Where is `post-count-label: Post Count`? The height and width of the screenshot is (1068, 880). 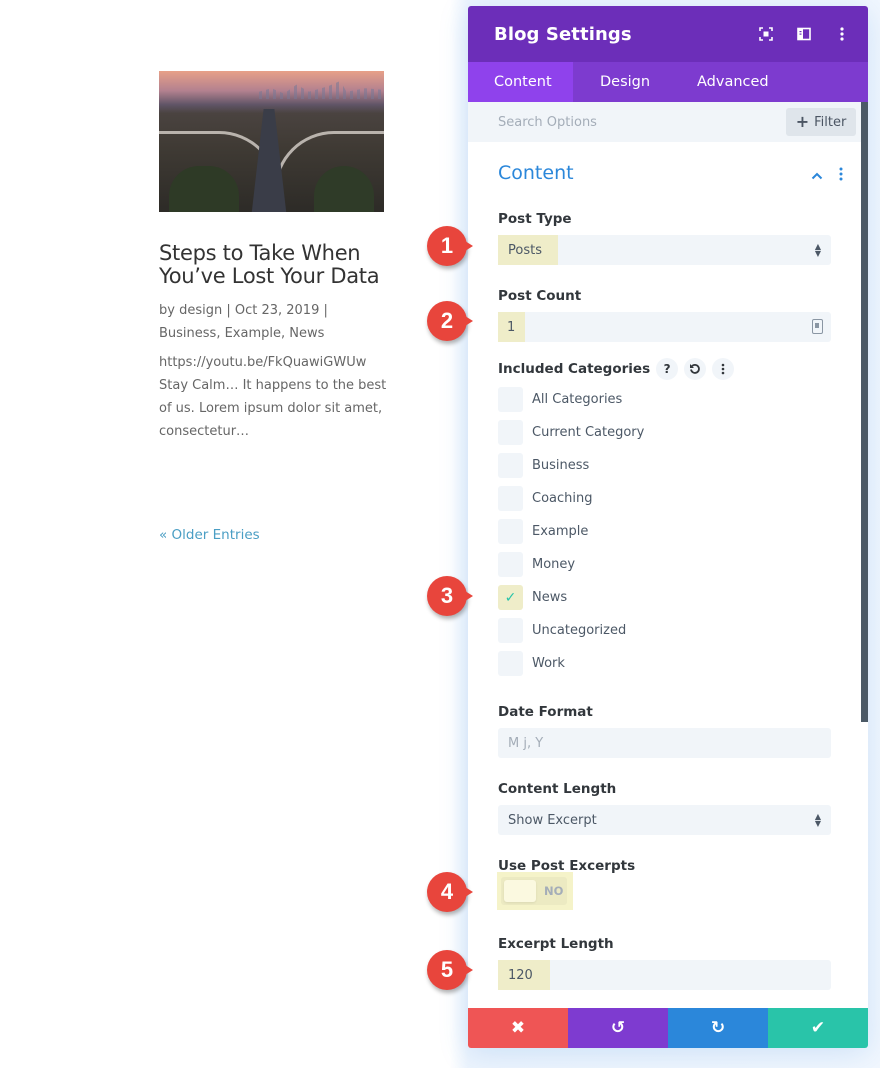 post-count-label: Post Count is located at coordinates (540, 296).